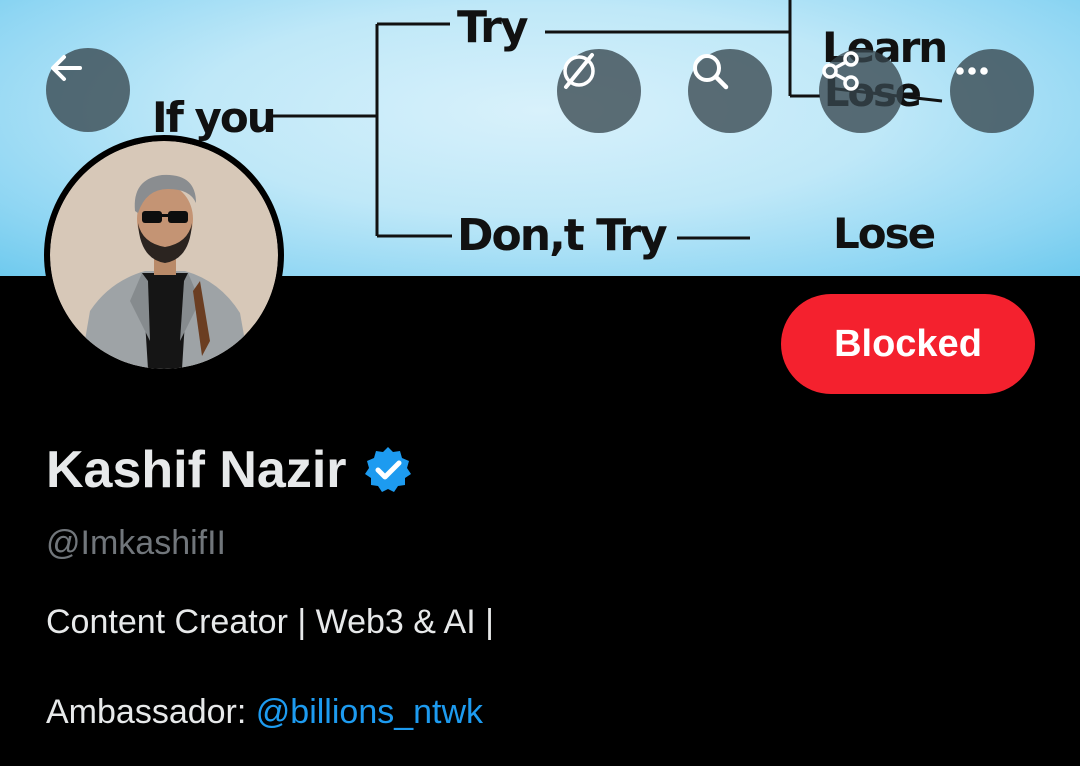  Describe the element at coordinates (972, 71) in the screenshot. I see `more-dots-icon` at that location.